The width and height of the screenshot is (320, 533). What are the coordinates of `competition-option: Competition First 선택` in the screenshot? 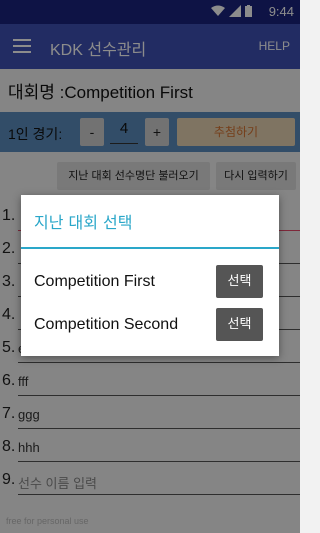 It's located at (150, 283).